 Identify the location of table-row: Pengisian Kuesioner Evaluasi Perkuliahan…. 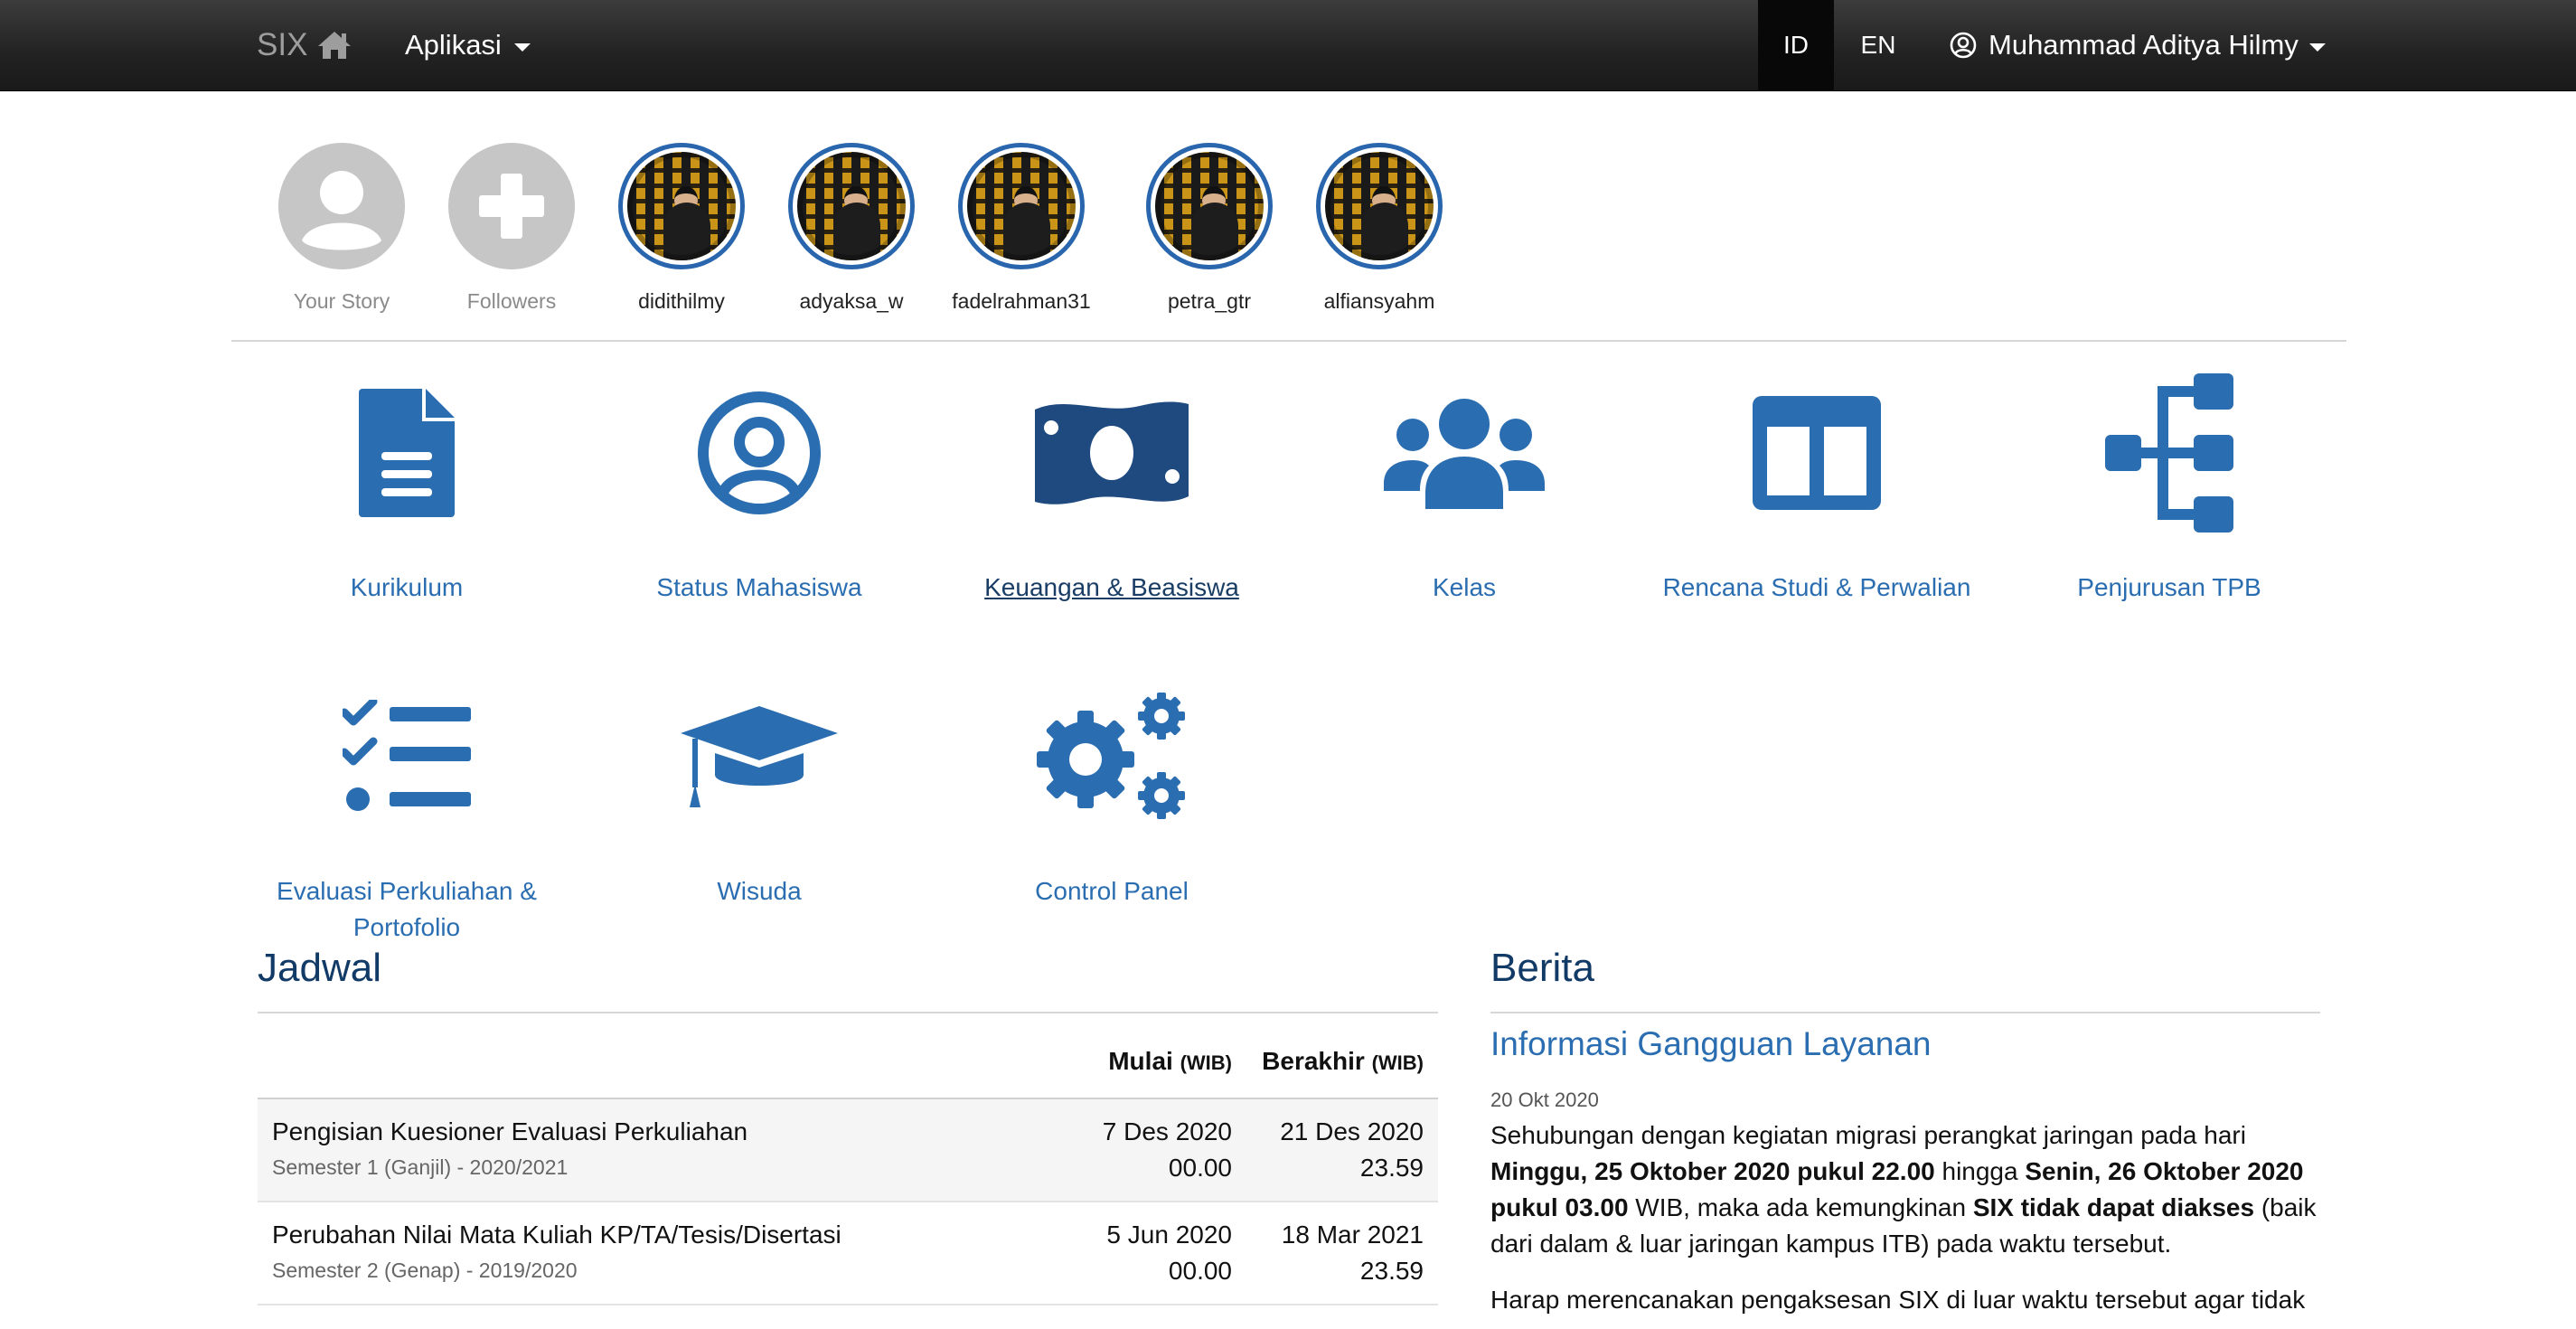
(848, 1150).